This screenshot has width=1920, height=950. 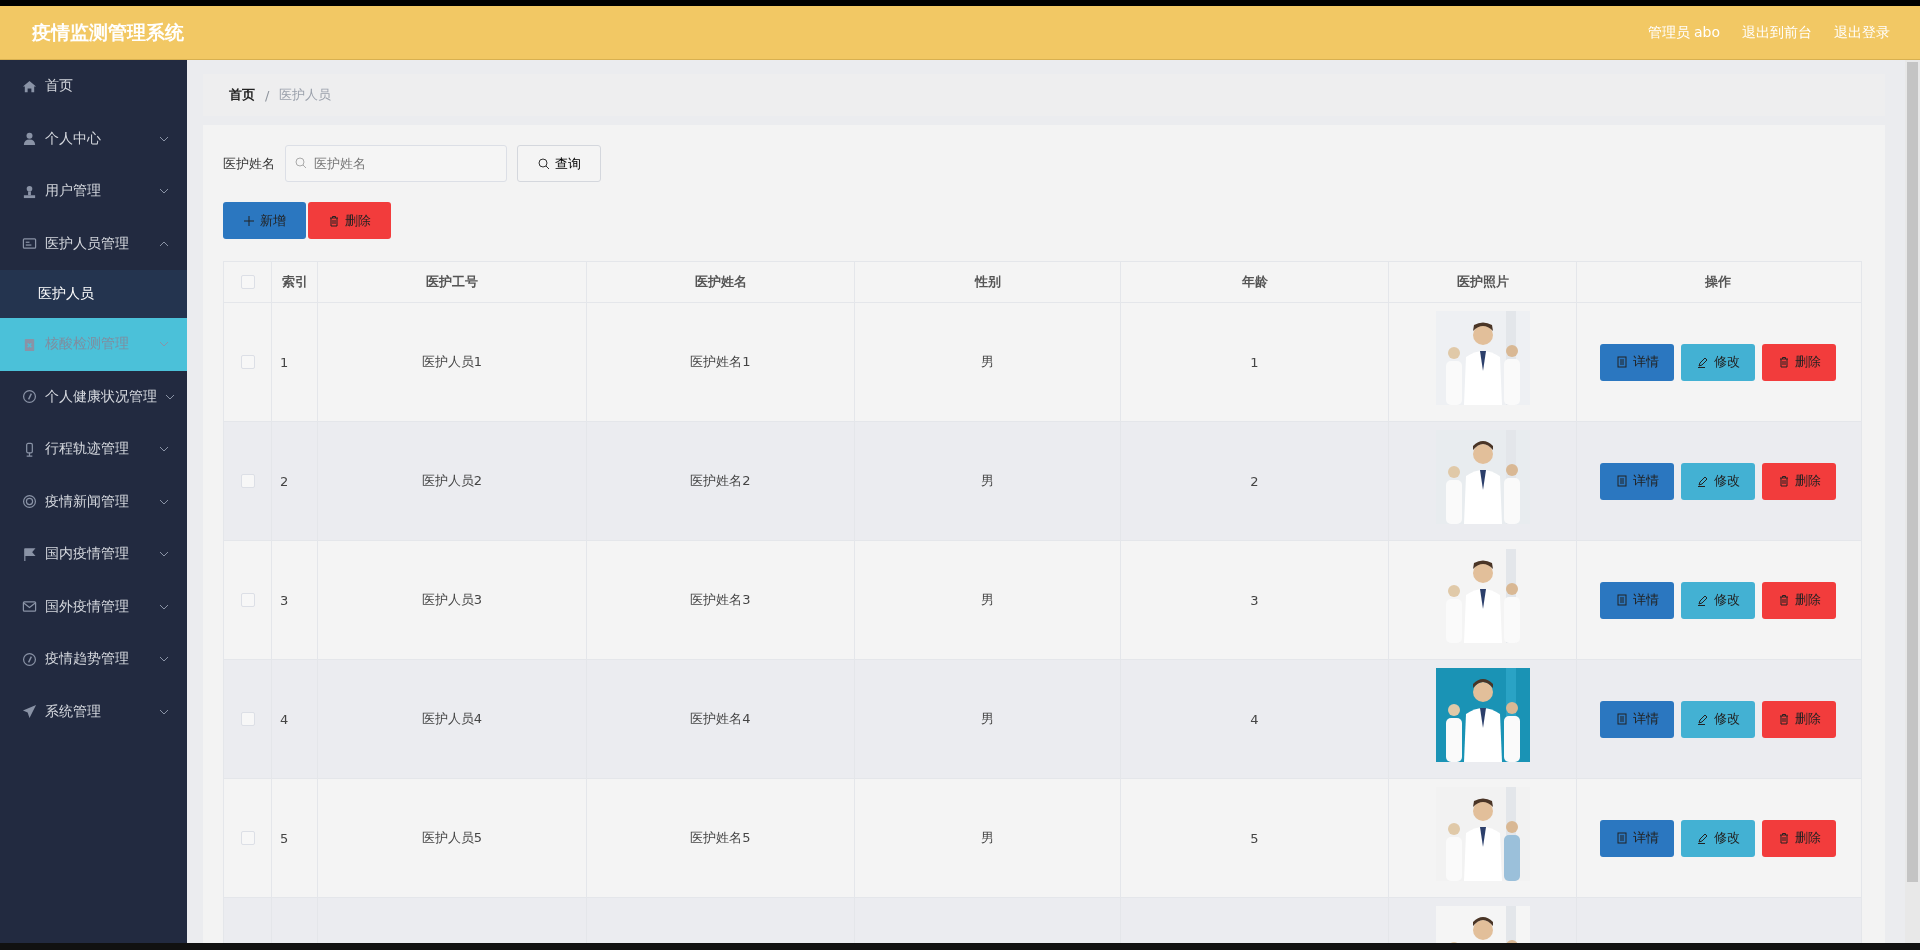 What do you see at coordinates (452, 838) in the screenshot?
I see `table-cell: 医护人员5` at bounding box center [452, 838].